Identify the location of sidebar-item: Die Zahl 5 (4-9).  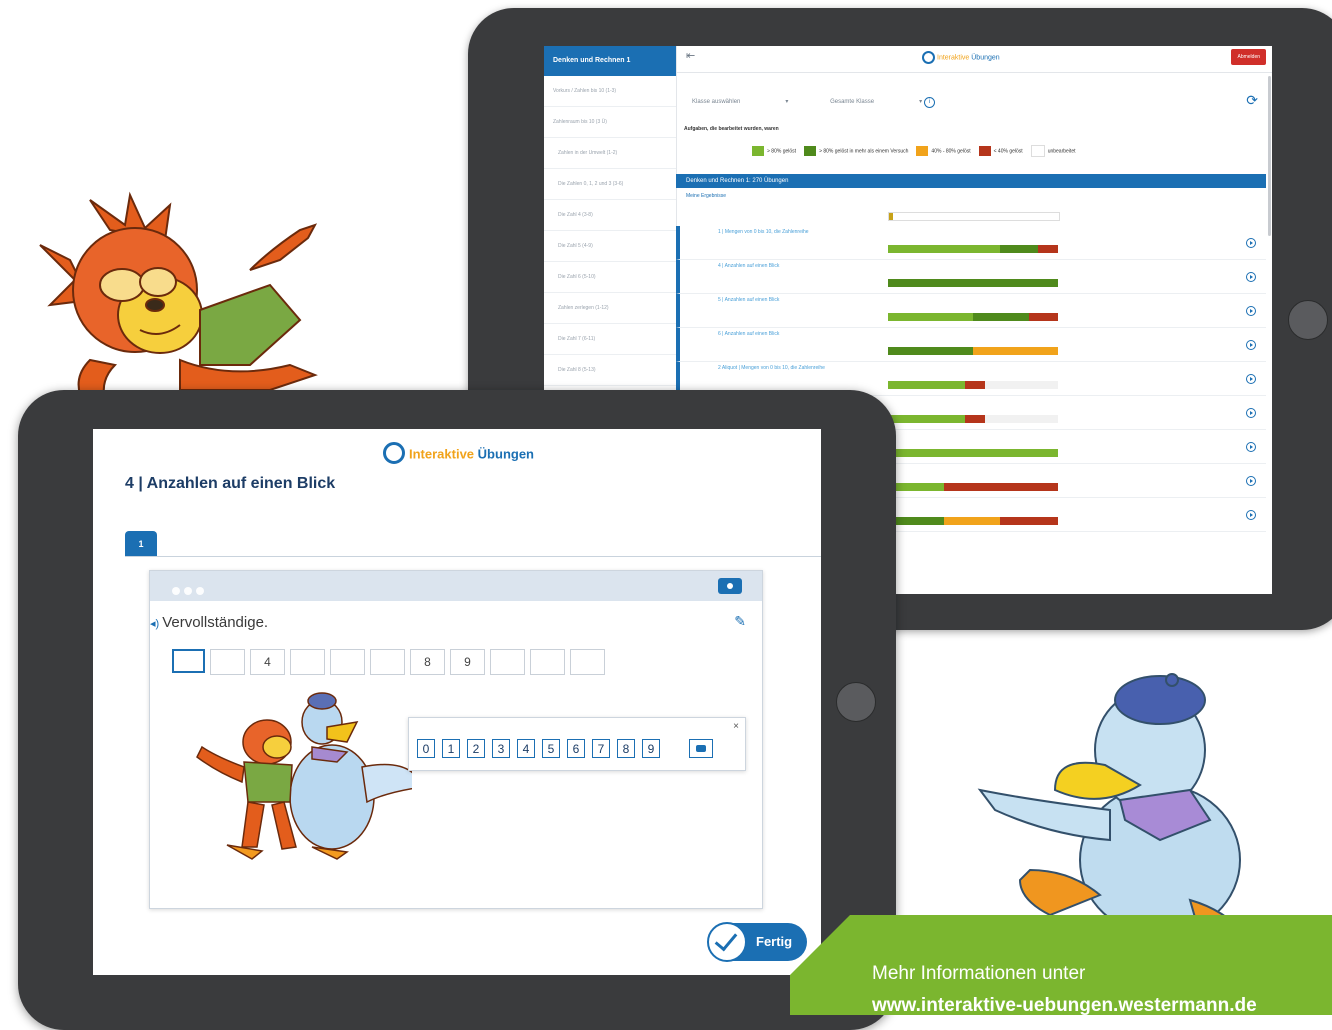
(610, 246).